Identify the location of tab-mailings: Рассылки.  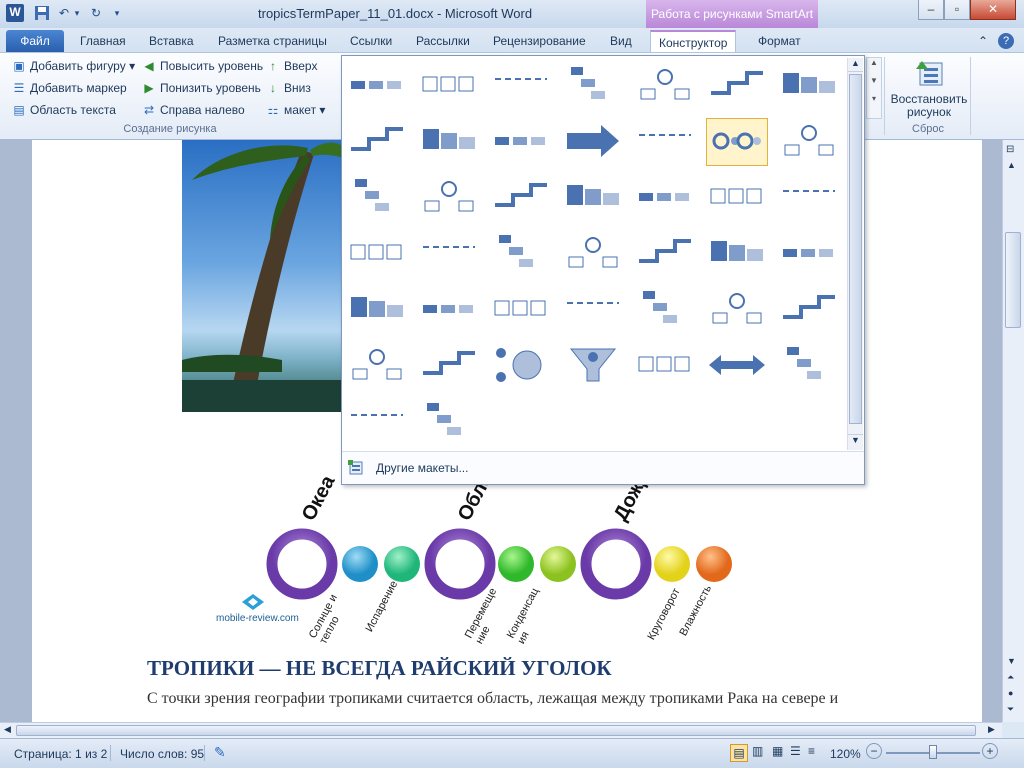
(443, 41).